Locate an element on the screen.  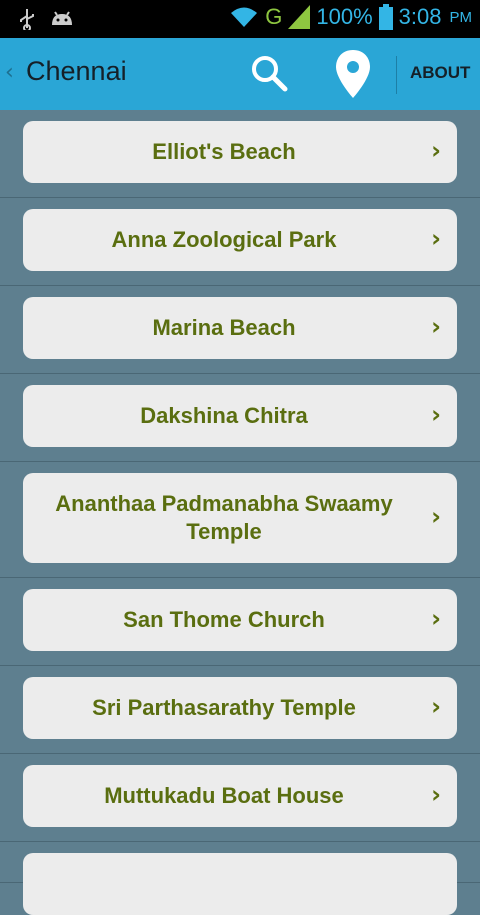
status-bar: G 100% 3:08 PM is located at coordinates (240, 19).